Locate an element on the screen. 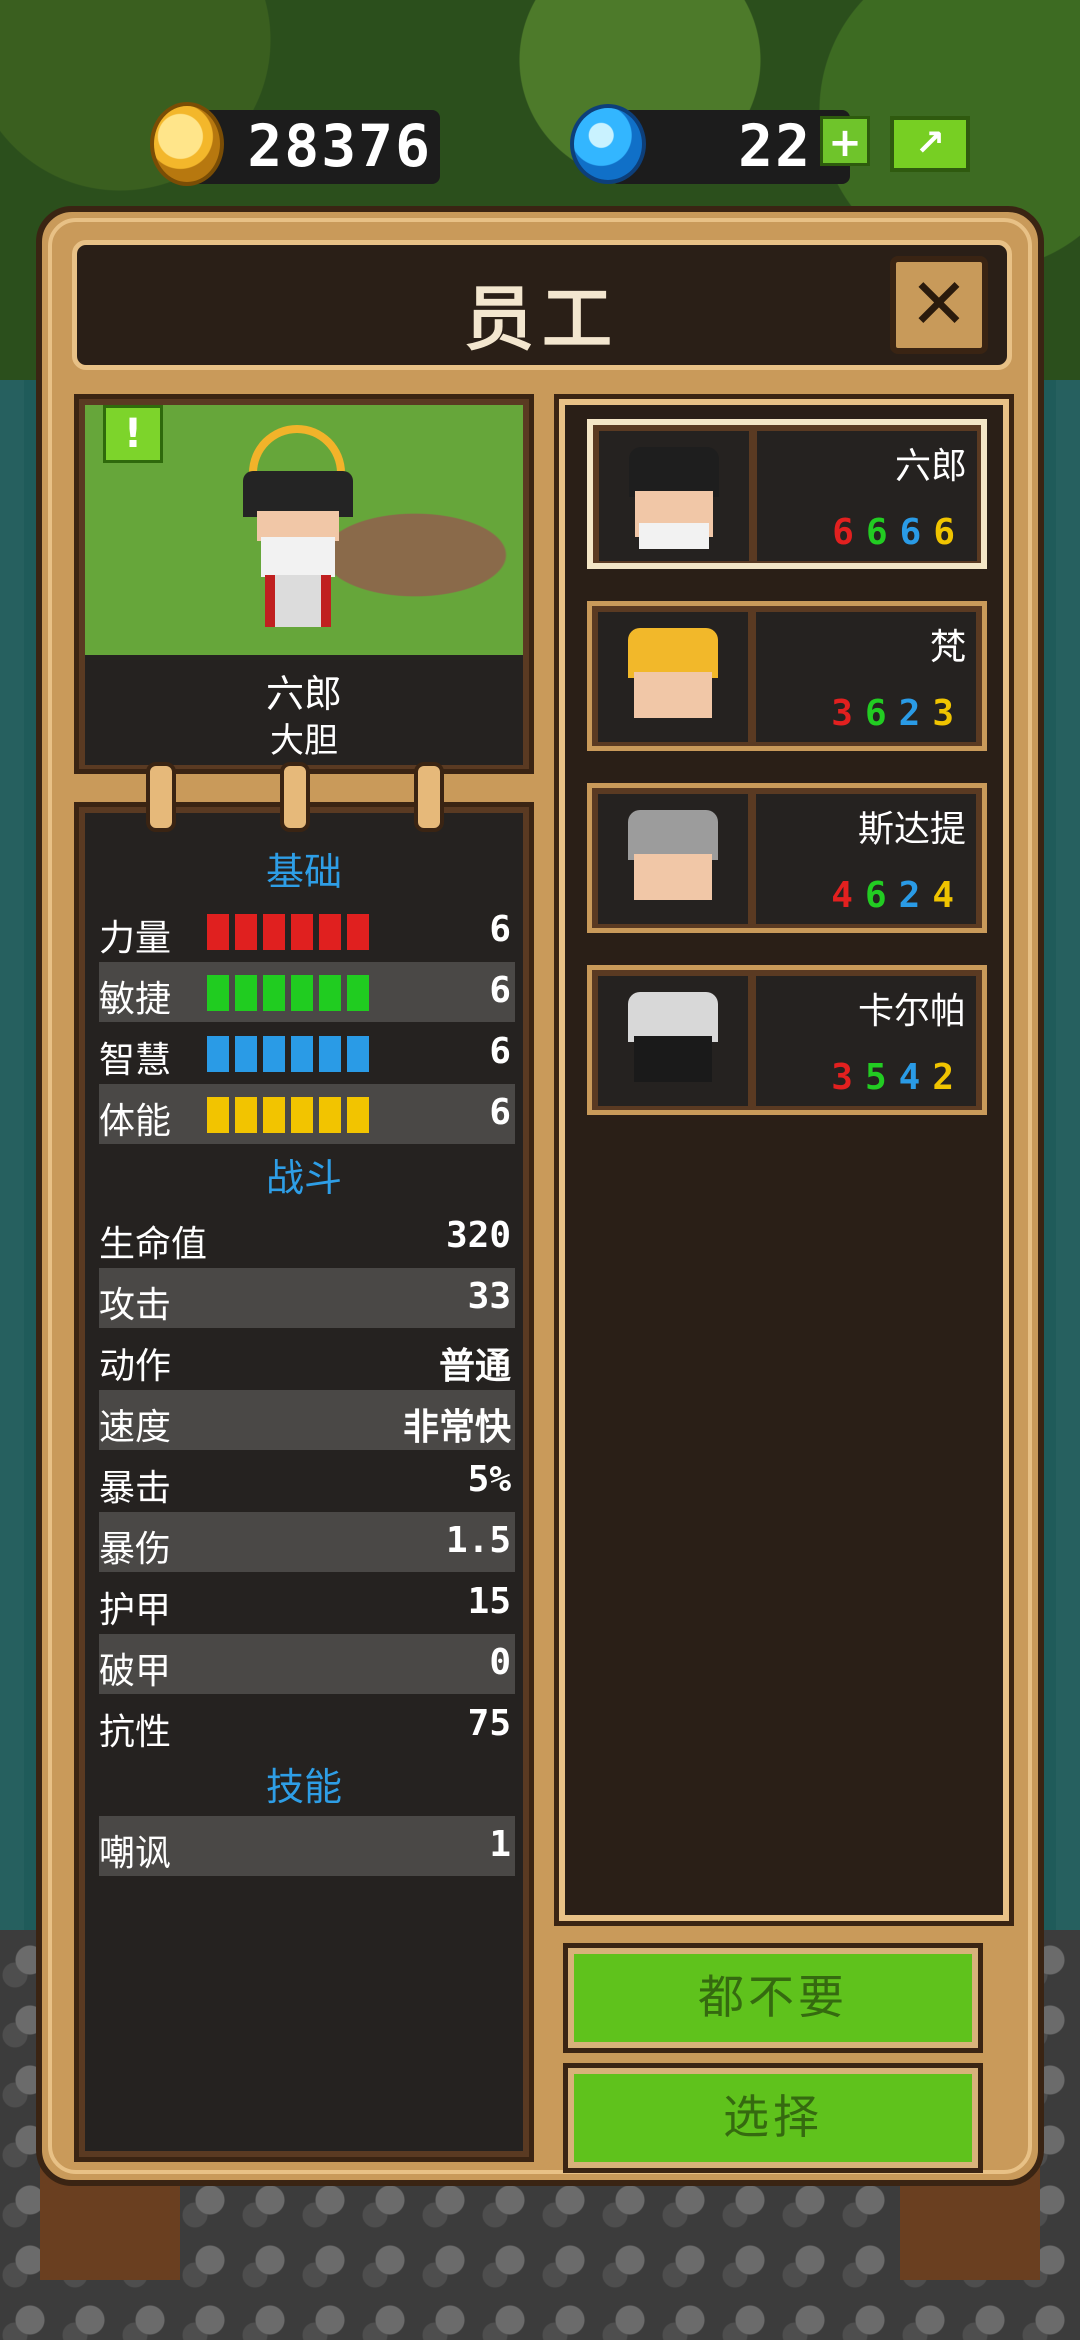 The image size is (1080, 2340). title-bar: 员工 is located at coordinates (542, 305).